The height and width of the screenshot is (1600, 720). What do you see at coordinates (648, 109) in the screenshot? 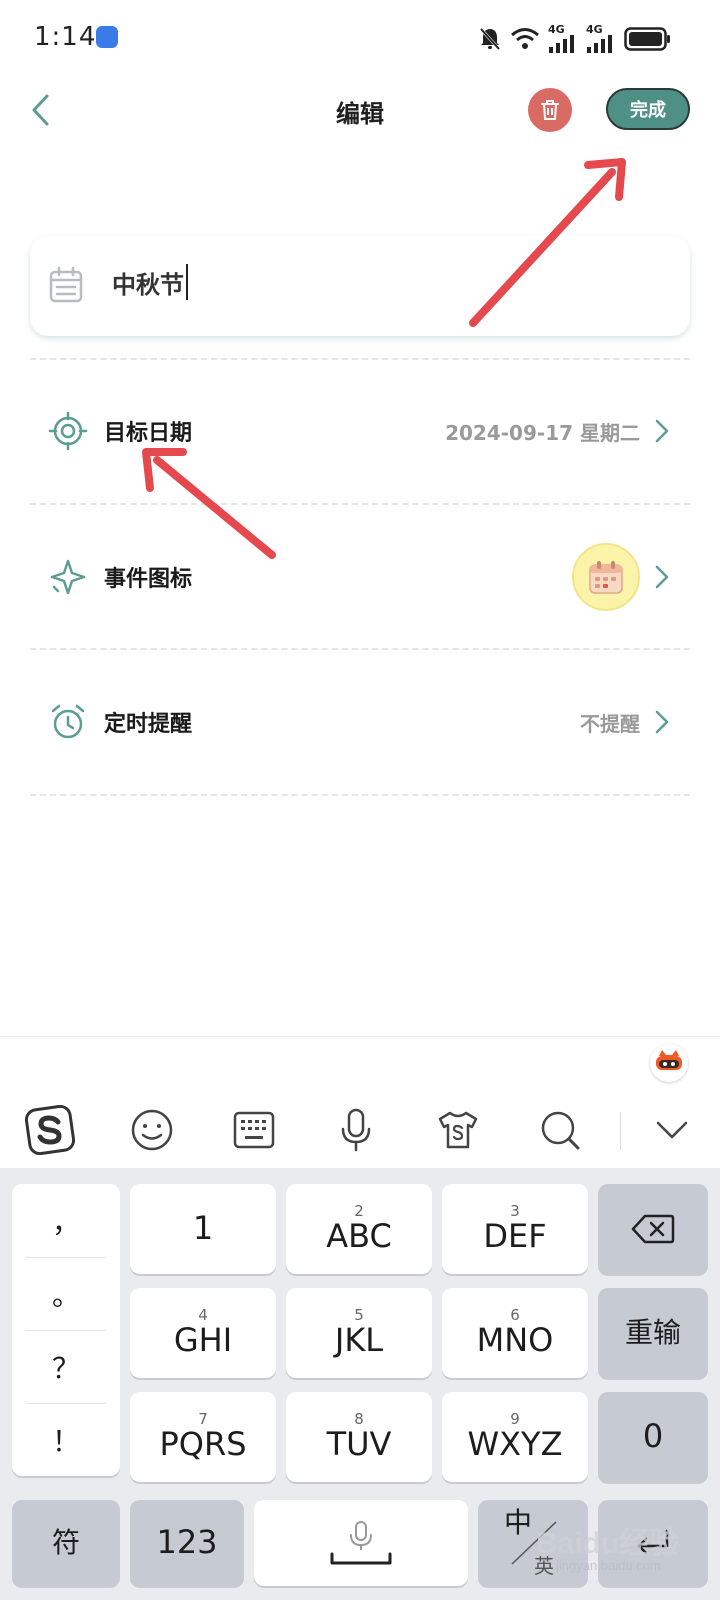
I see `done-button: 完成` at bounding box center [648, 109].